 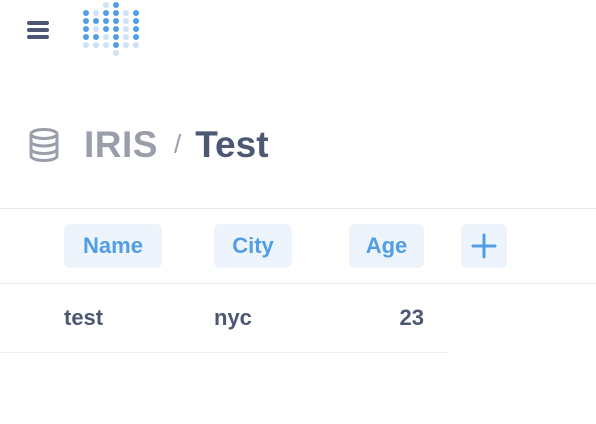 I want to click on table-cell-name: test, so click(x=83, y=318).